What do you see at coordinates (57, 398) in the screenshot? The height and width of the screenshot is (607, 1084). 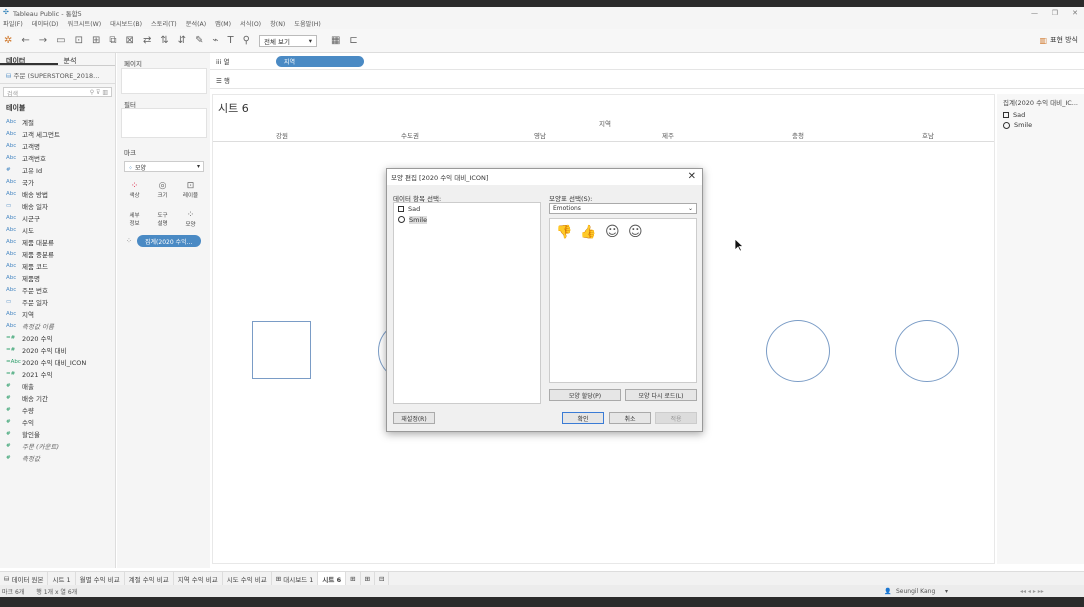 I see `field-item: # 배송 기간` at bounding box center [57, 398].